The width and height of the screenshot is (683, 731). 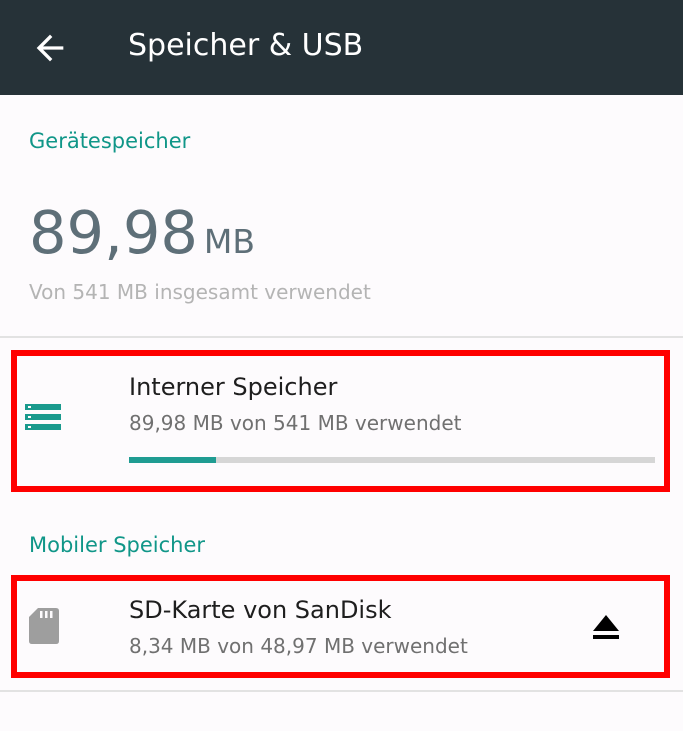 What do you see at coordinates (50, 48) in the screenshot?
I see `arrow-back-icon` at bounding box center [50, 48].